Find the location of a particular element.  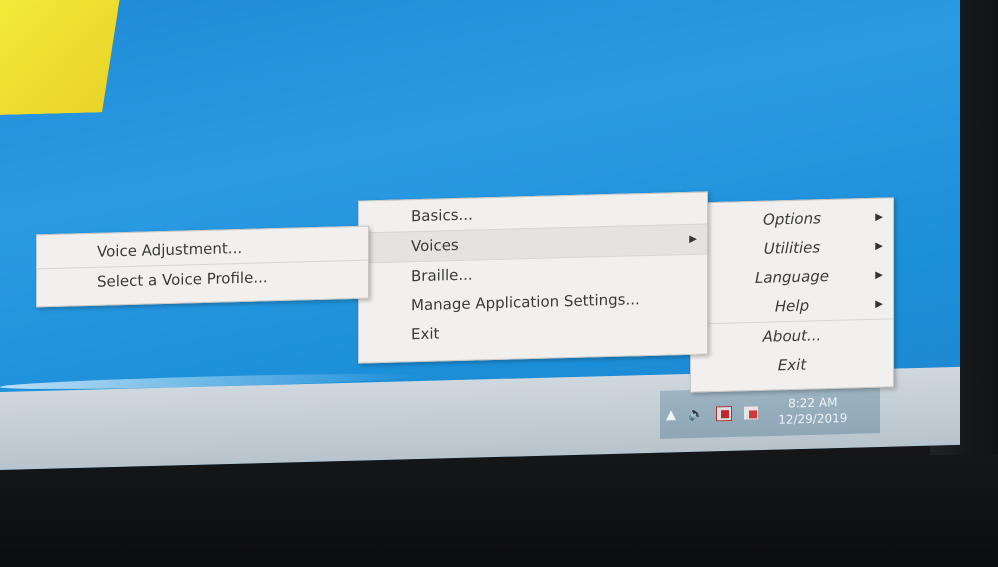

menu-item-label: Utilities is located at coordinates (792, 248).